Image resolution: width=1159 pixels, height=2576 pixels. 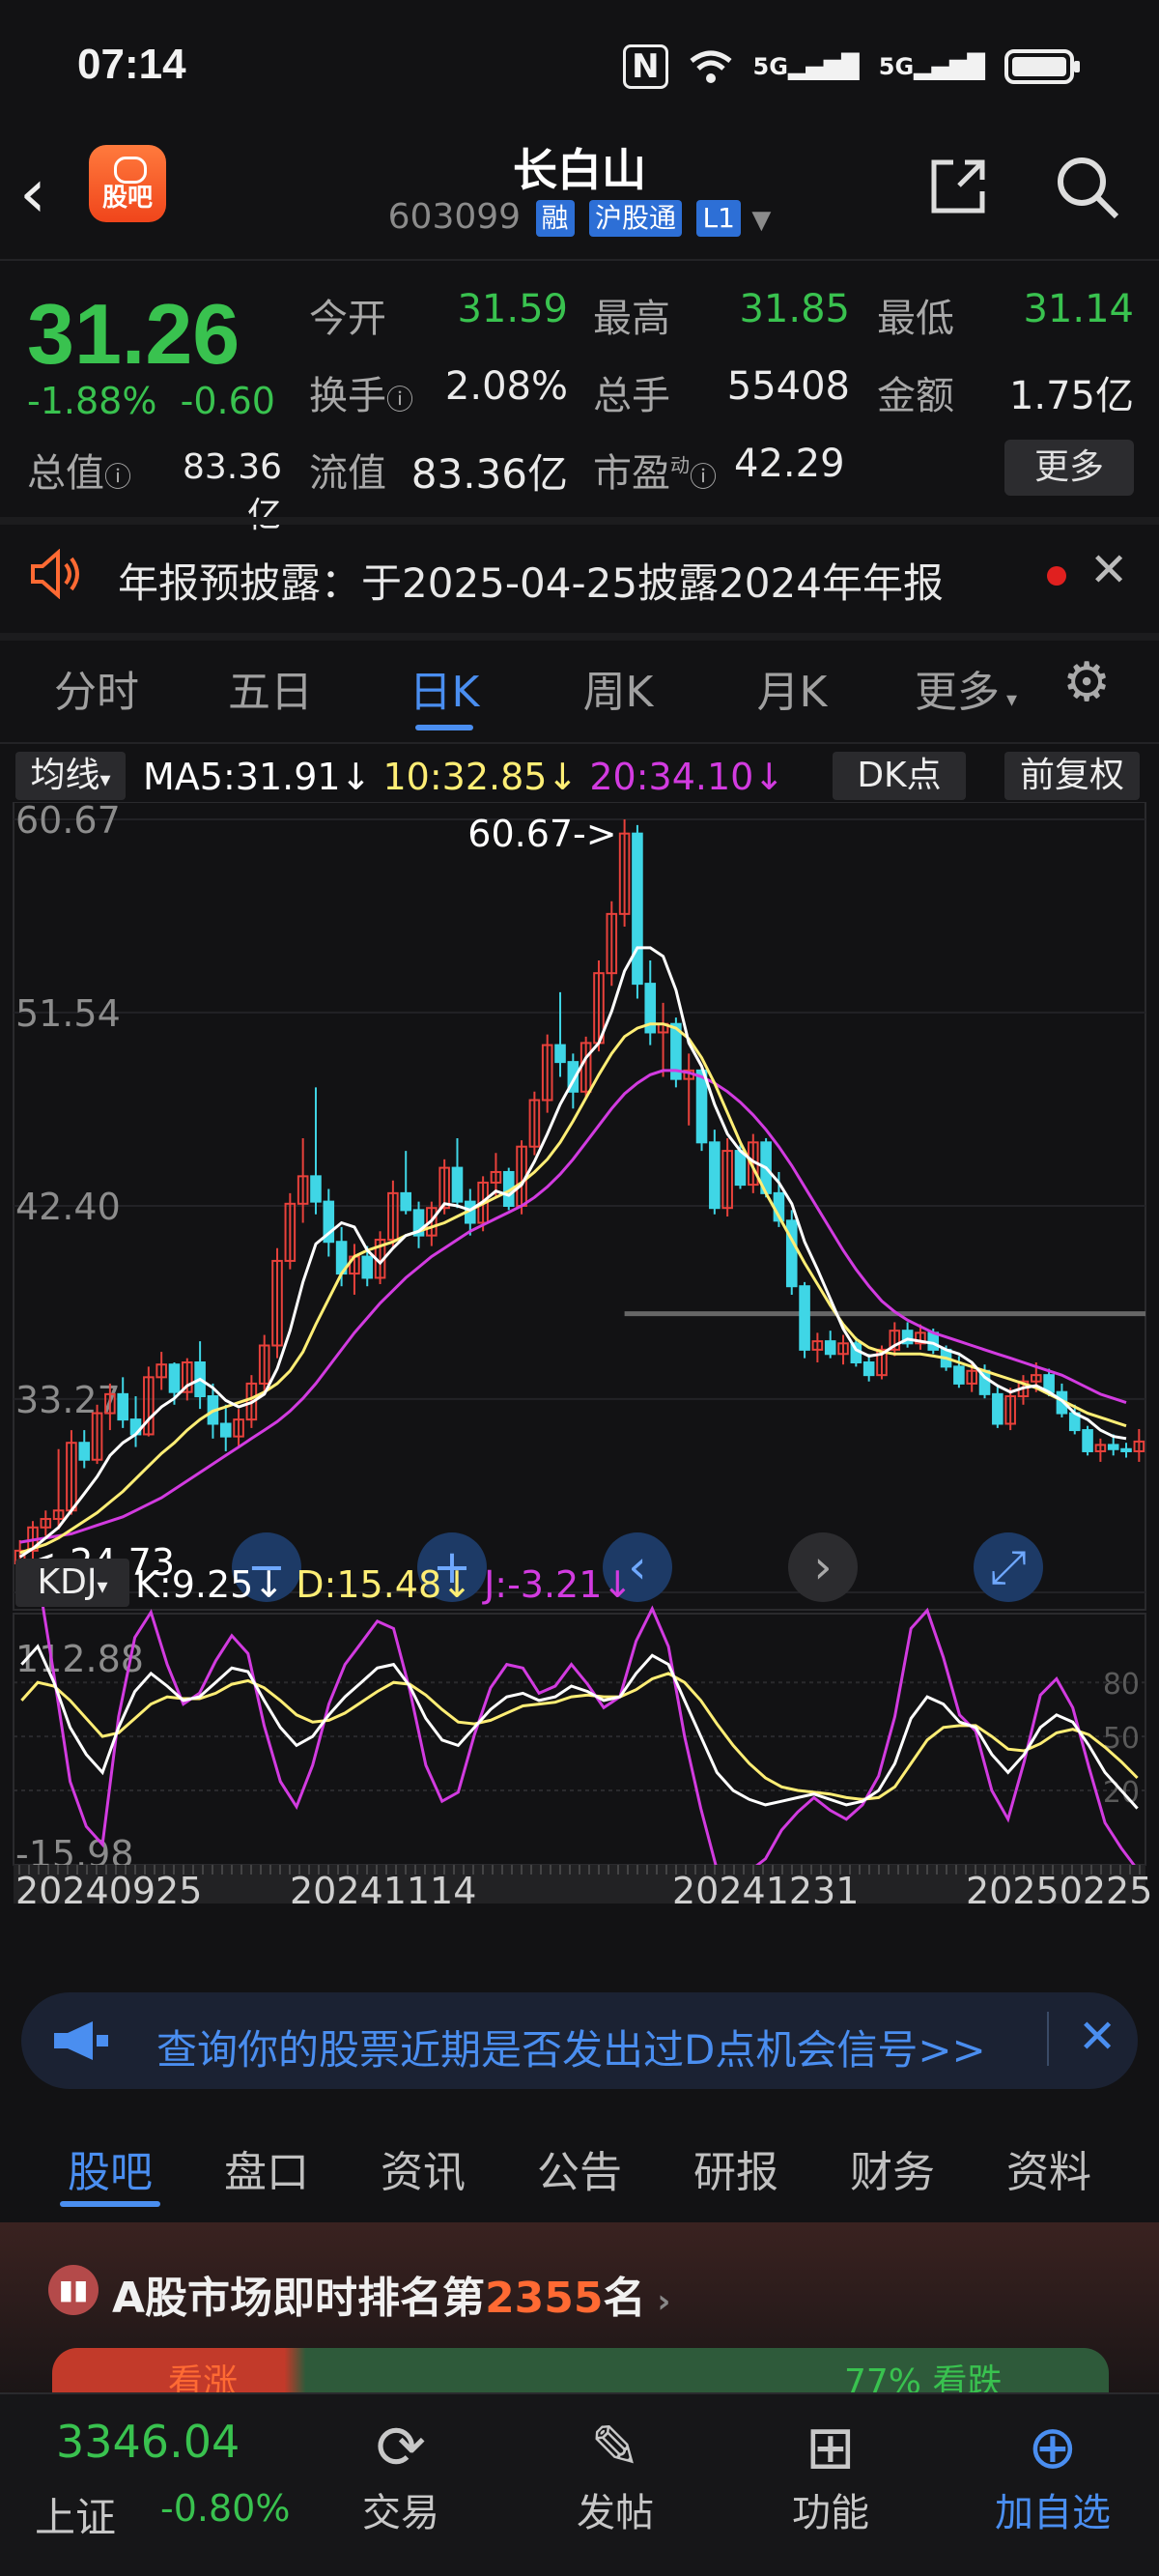 What do you see at coordinates (579, 73) in the screenshot?
I see `status-bar: 07:14 N 5G▂▄▆█ 5G▂▄▆█` at bounding box center [579, 73].